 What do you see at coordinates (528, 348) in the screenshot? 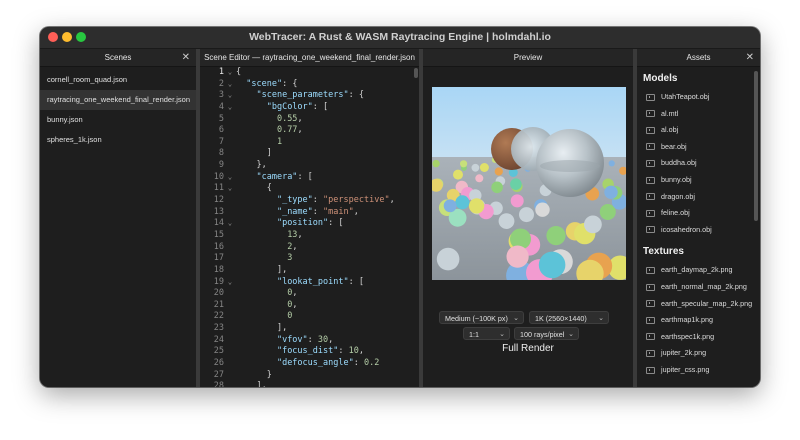
I see `full-render-button: Full Render` at bounding box center [528, 348].